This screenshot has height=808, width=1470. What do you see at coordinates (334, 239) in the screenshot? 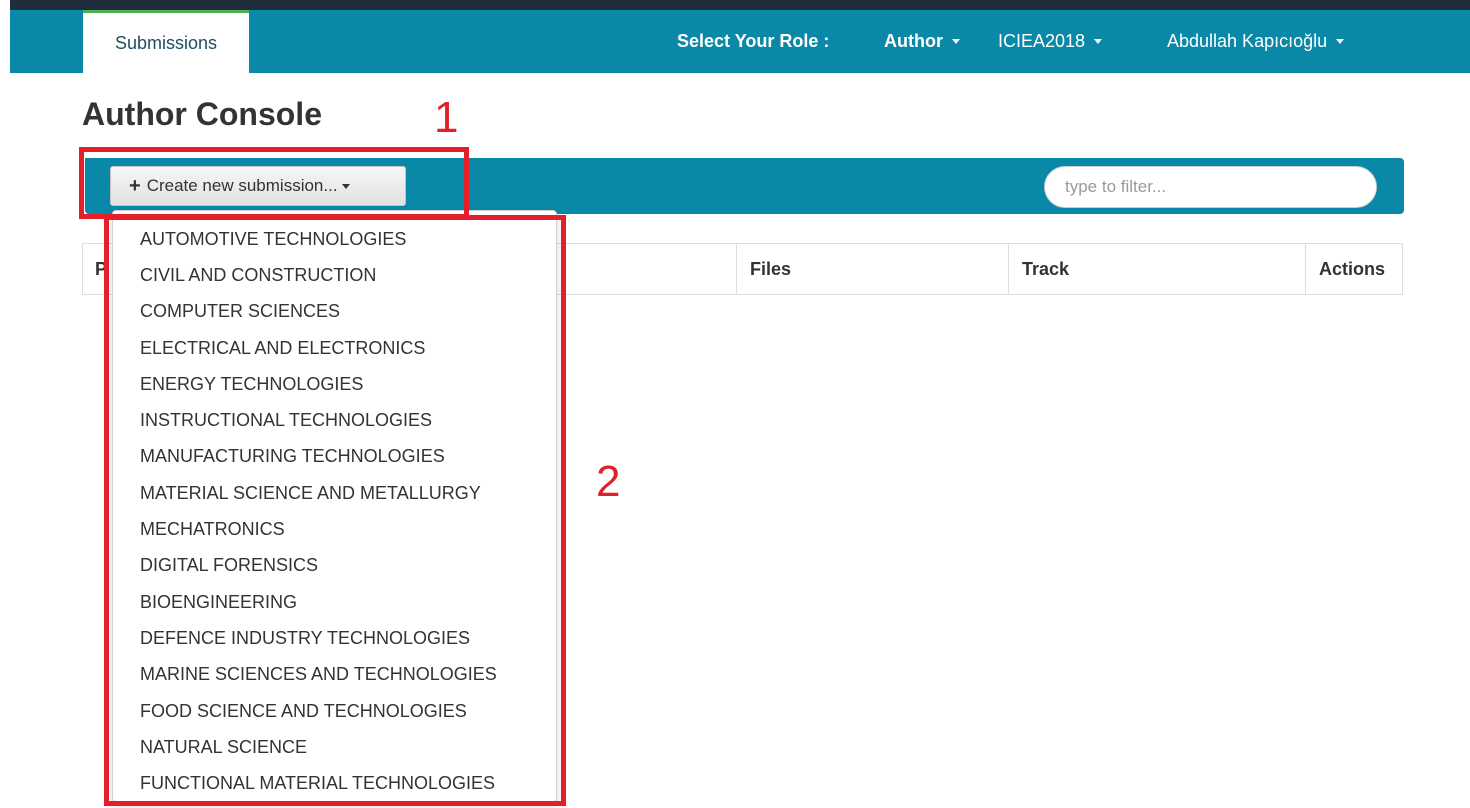
I see `menu-item-automotive: AUTOMOTIVE TECHNOLOGIES` at bounding box center [334, 239].